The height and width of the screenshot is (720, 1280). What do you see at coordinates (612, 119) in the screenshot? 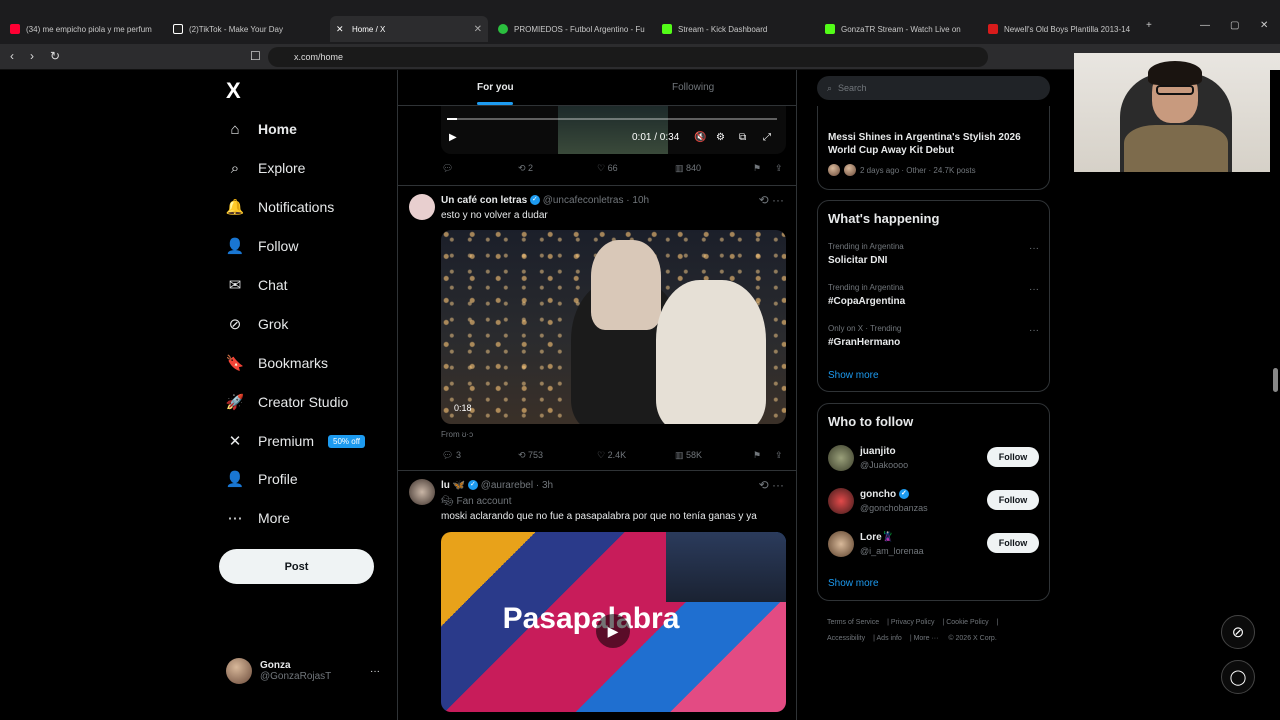
I see `video-progress-bar` at bounding box center [612, 119].